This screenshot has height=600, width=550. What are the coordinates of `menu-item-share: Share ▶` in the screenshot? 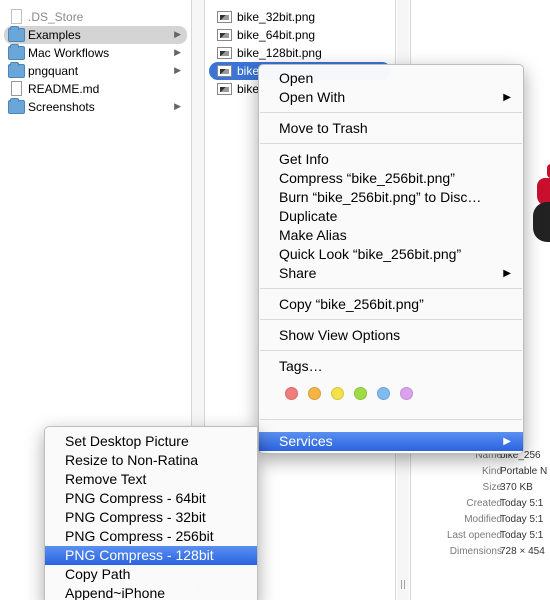 It's located at (391, 273).